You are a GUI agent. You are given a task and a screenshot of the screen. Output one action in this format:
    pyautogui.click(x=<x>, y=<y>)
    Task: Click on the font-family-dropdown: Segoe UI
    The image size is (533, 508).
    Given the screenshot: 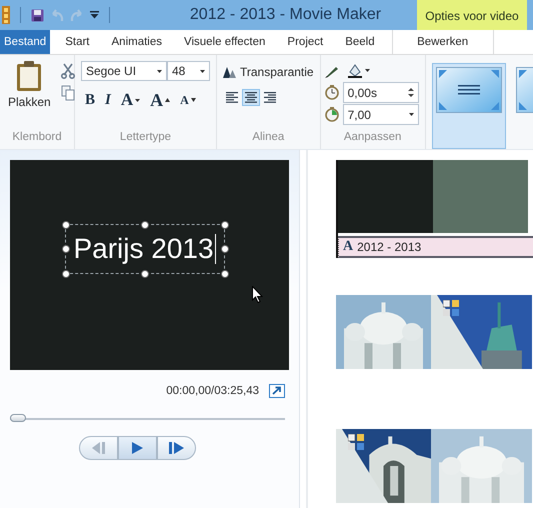 What is the action you would take?
    pyautogui.click(x=124, y=71)
    